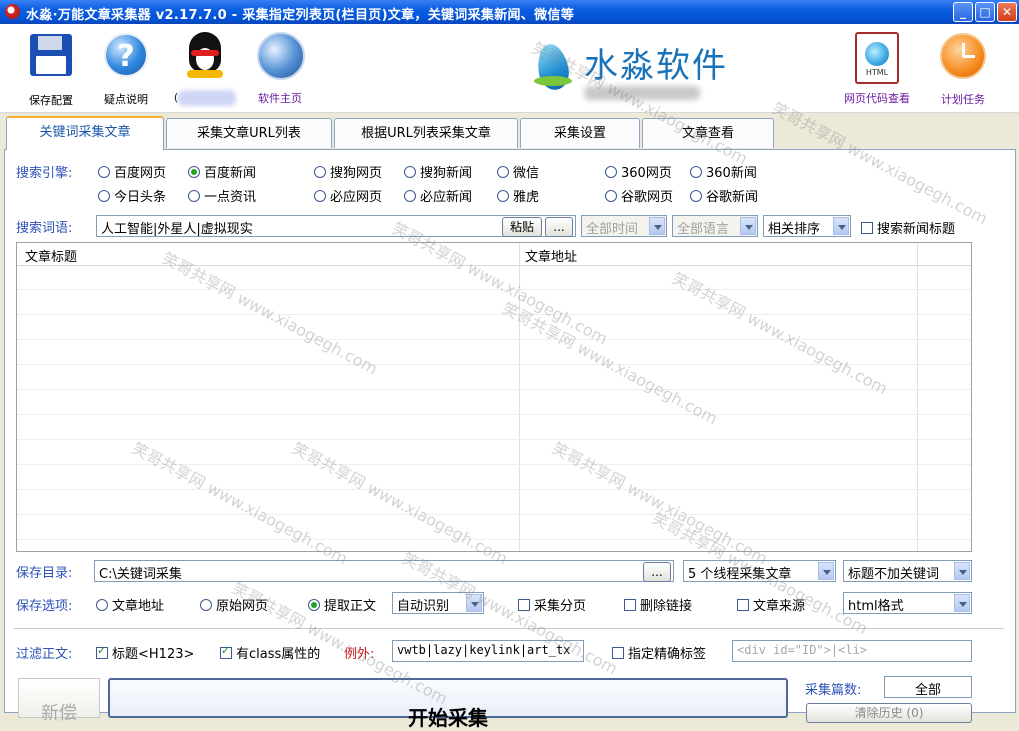 The height and width of the screenshot is (731, 1019). What do you see at coordinates (928, 687) in the screenshot?
I see `count-input: 全部` at bounding box center [928, 687].